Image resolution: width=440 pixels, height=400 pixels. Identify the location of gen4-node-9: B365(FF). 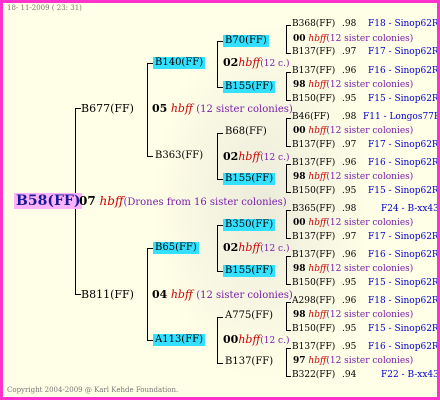
(313, 209).